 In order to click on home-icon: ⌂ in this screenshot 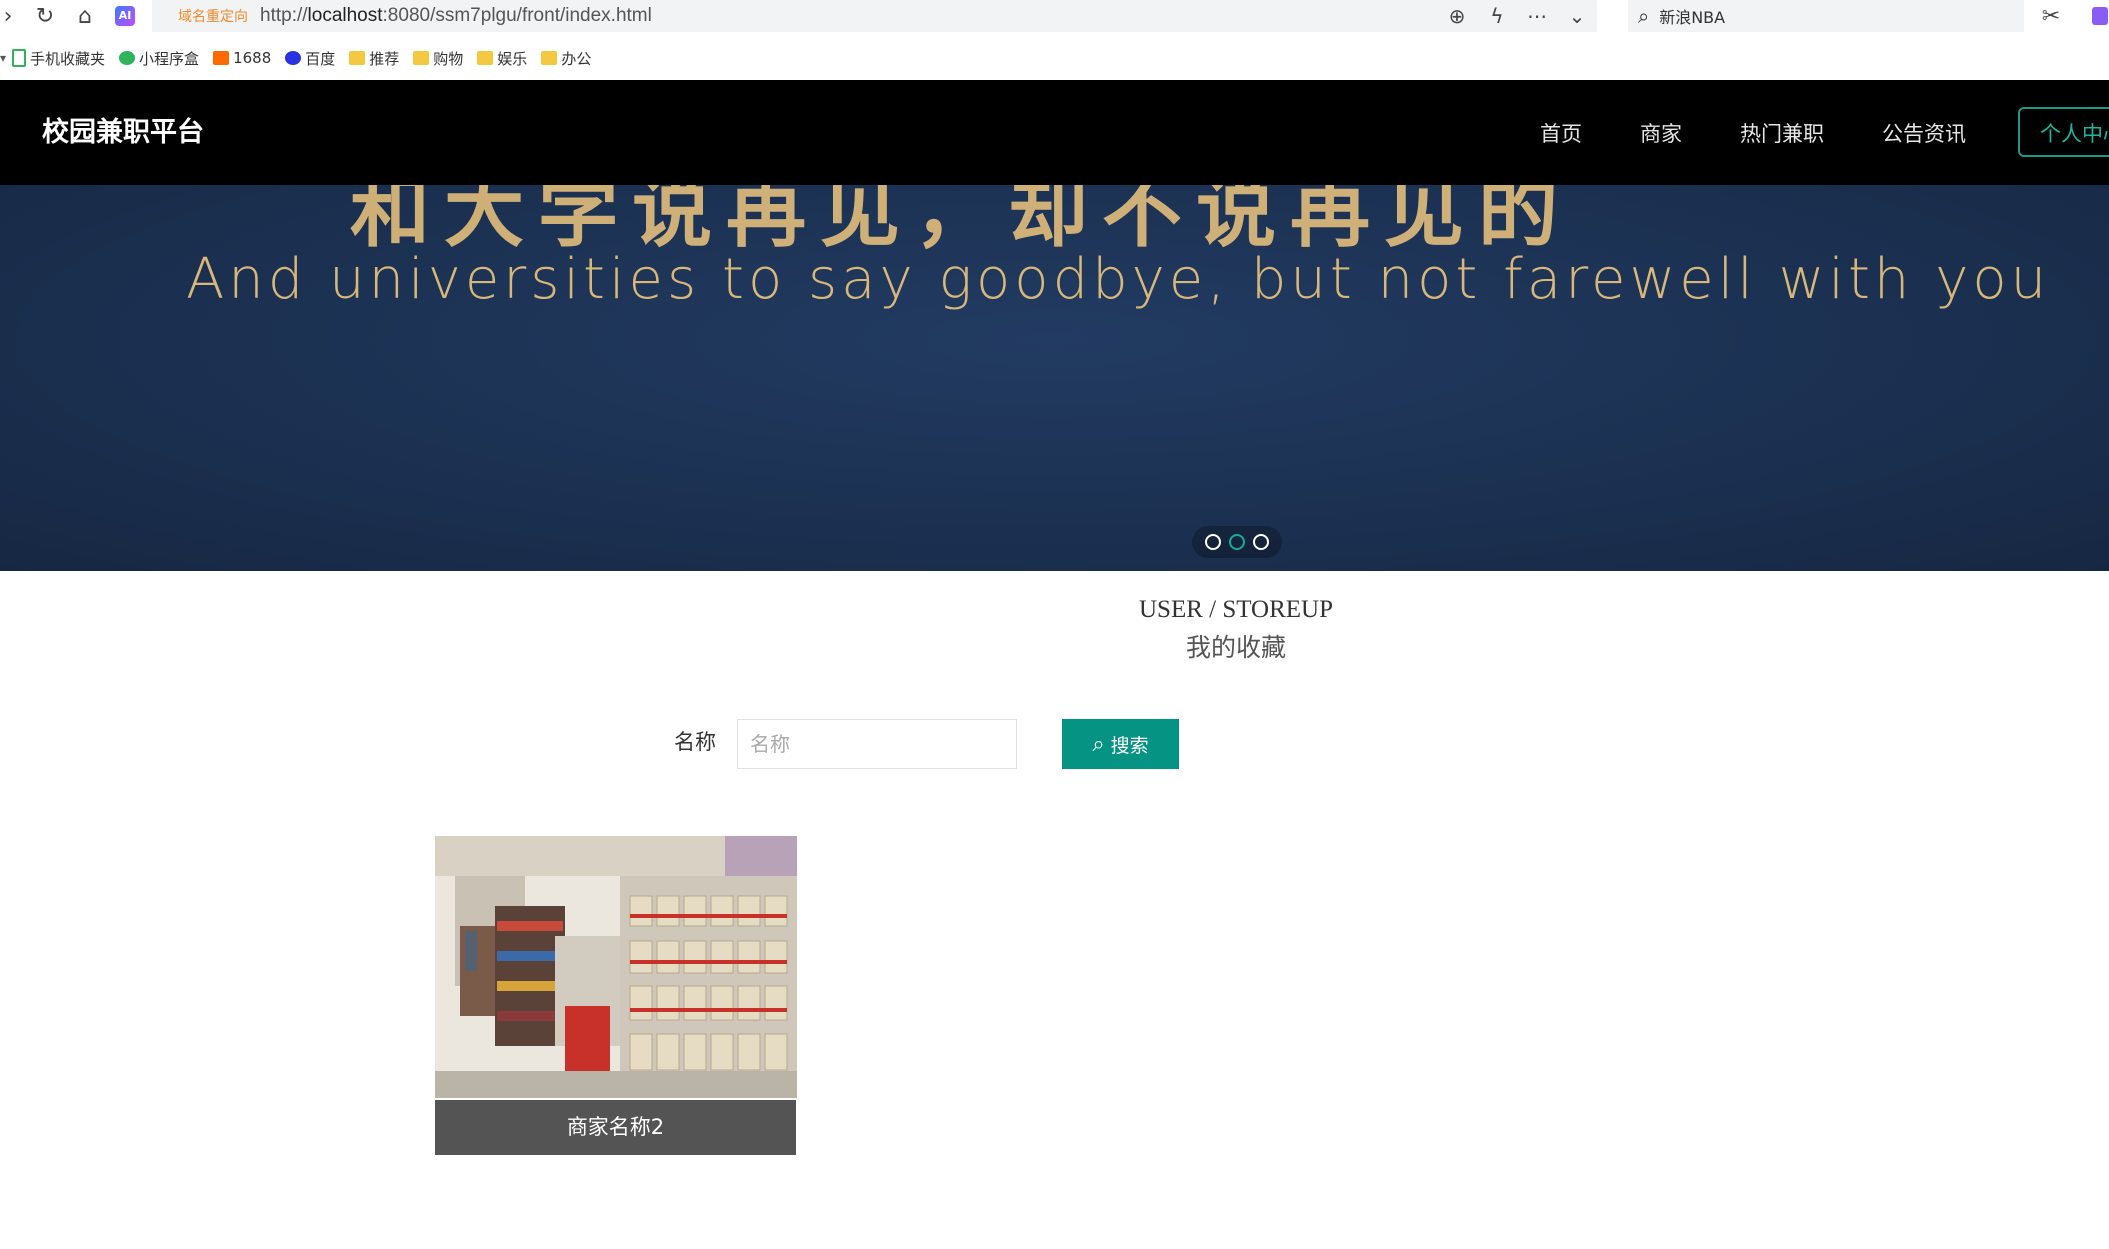, I will do `click(85, 16)`.